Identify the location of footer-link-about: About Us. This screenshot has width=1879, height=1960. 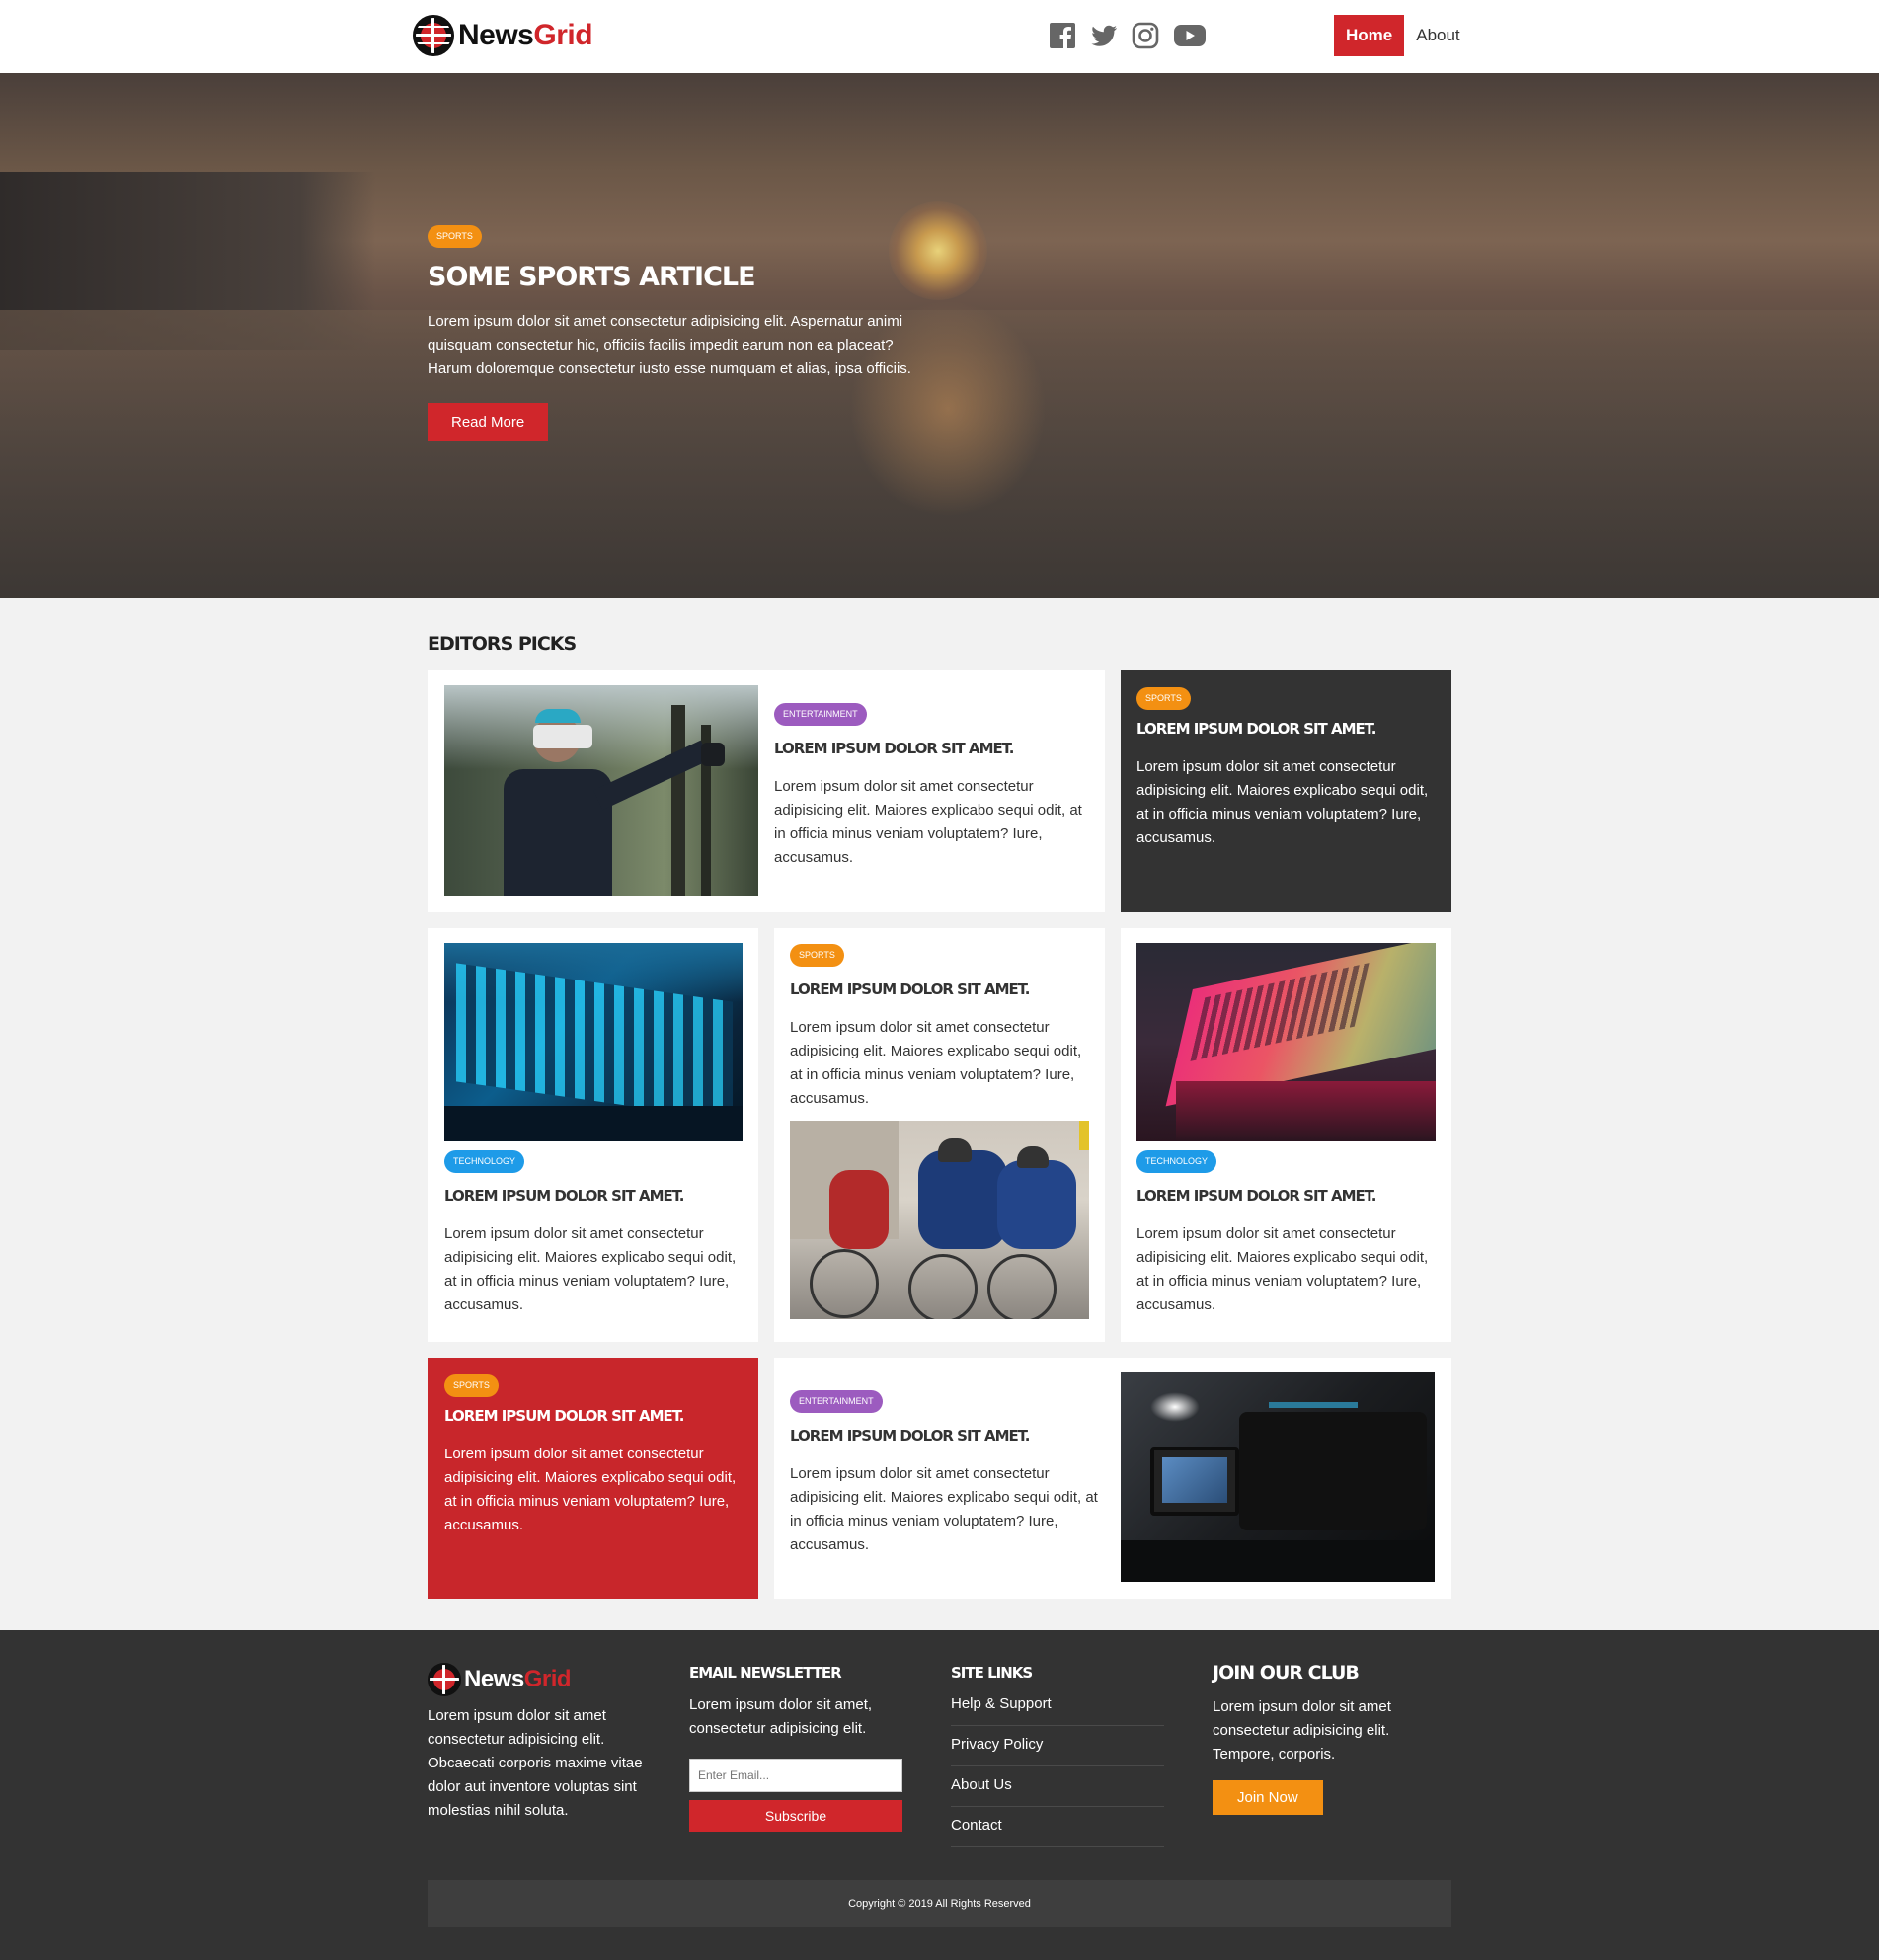
(1057, 1786).